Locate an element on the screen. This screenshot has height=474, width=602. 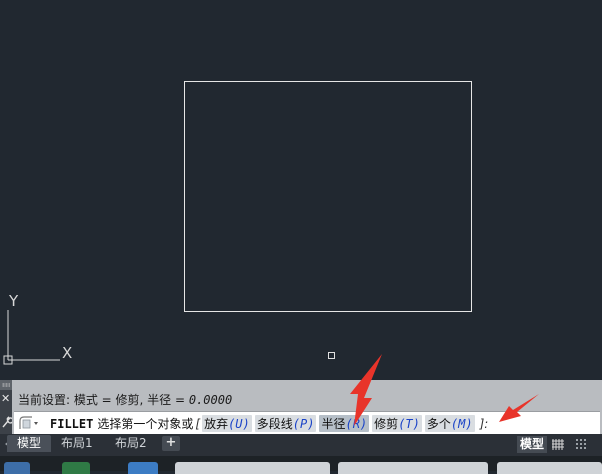
model-space-button: 模型 is located at coordinates (532, 444).